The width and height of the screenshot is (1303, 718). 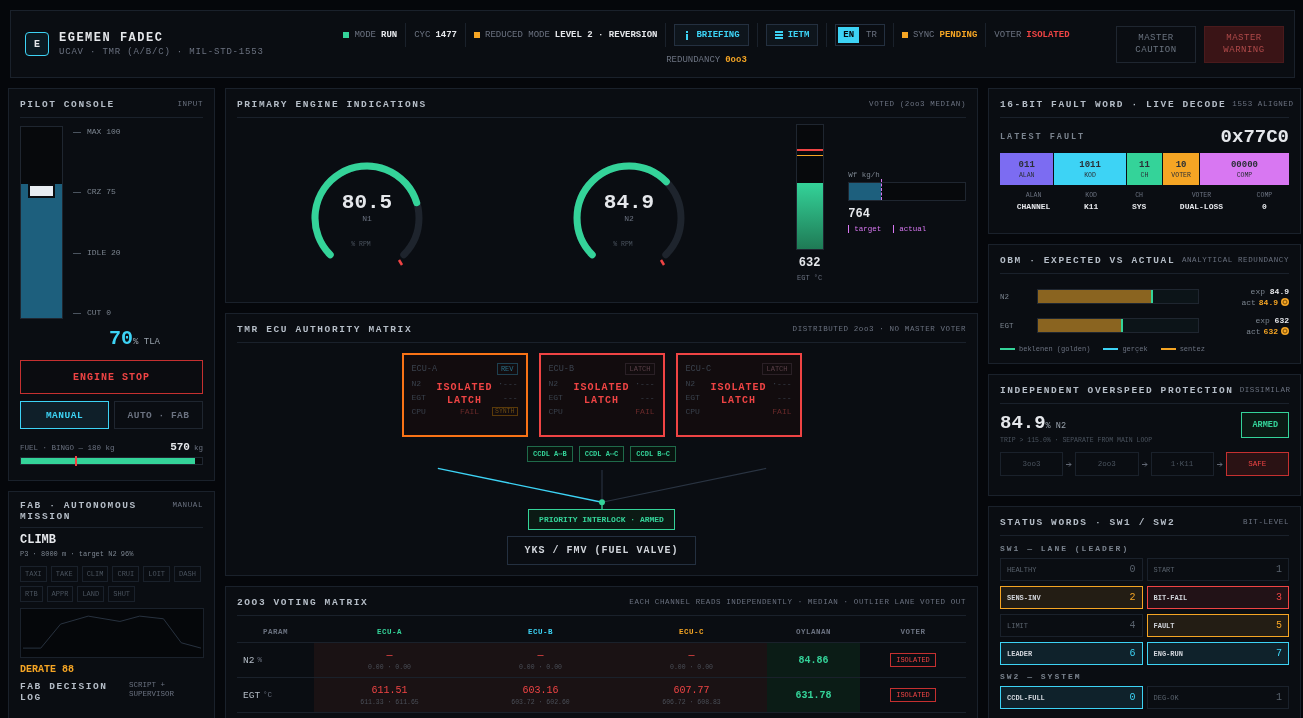 What do you see at coordinates (97, 131) in the screenshot?
I see `throttle-tick: MAX 100` at bounding box center [97, 131].